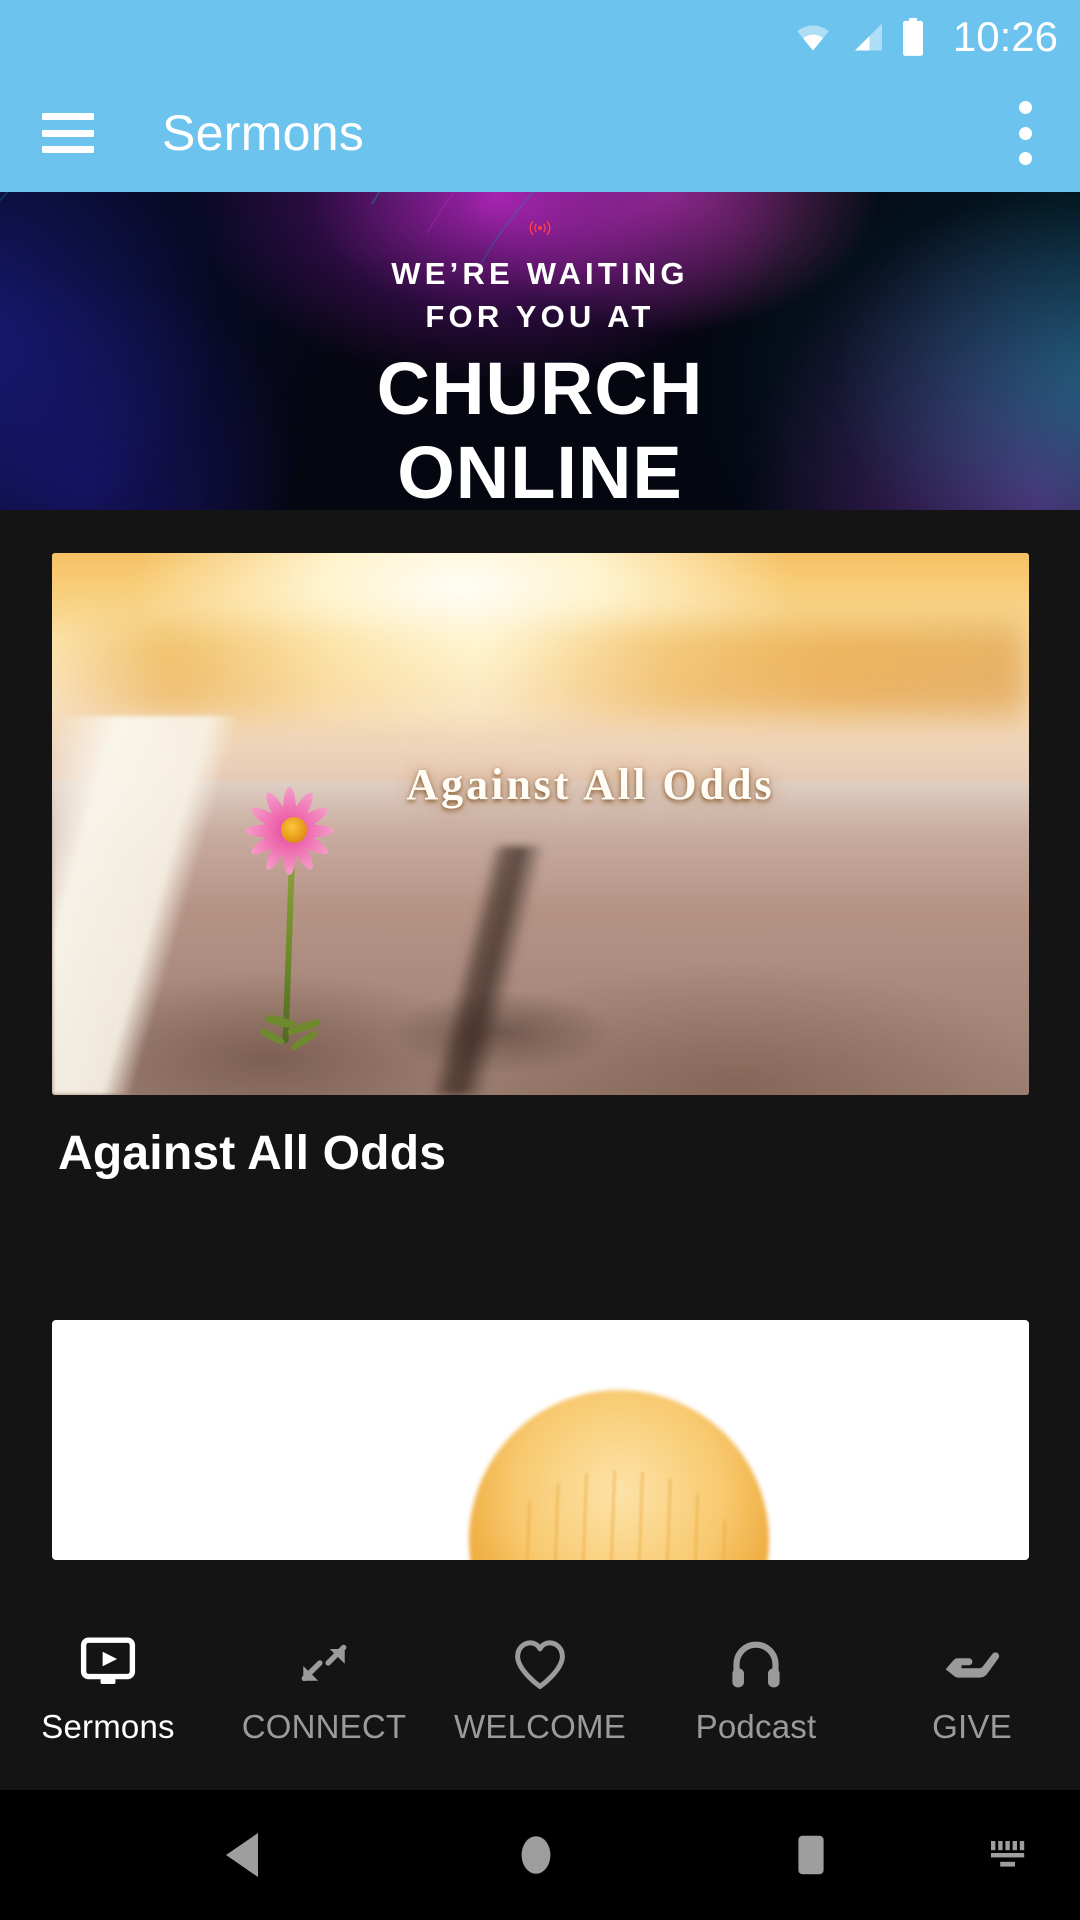  I want to click on keyboard-icon, so click(1008, 1854).